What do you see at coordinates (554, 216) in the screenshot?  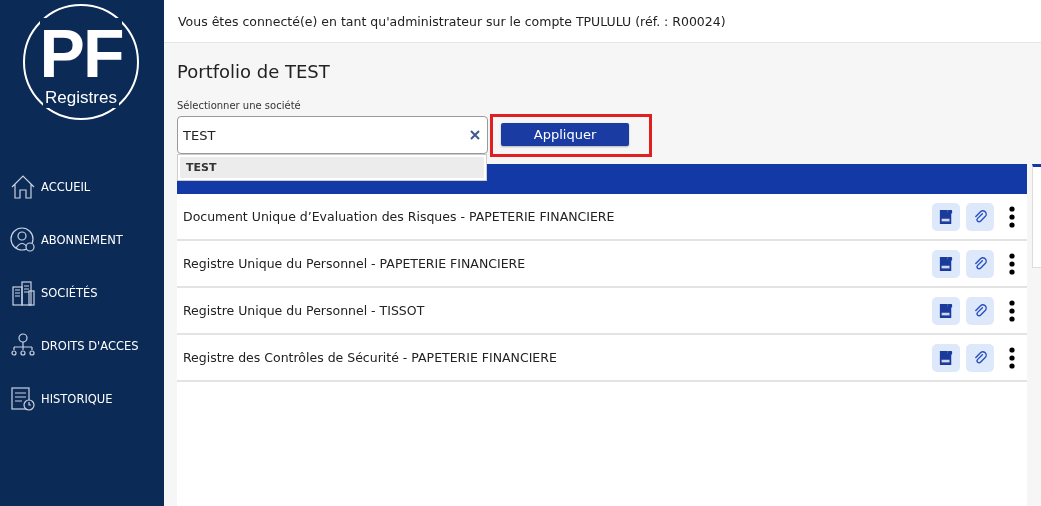 I see `register-name: Document Unique d’Evaluation des Risques - PAPETERIE FINANCIERE` at bounding box center [554, 216].